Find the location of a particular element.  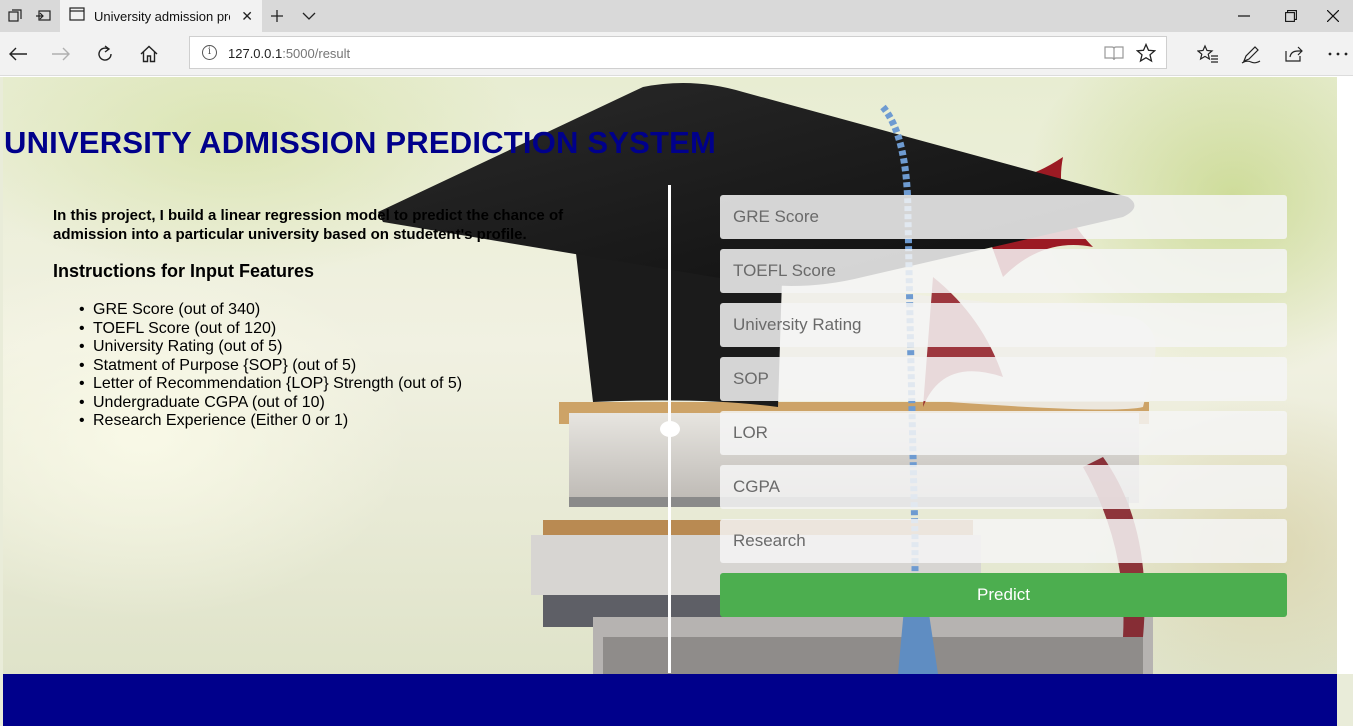

url-text: 127.0.0.1:5000/result is located at coordinates (289, 53).